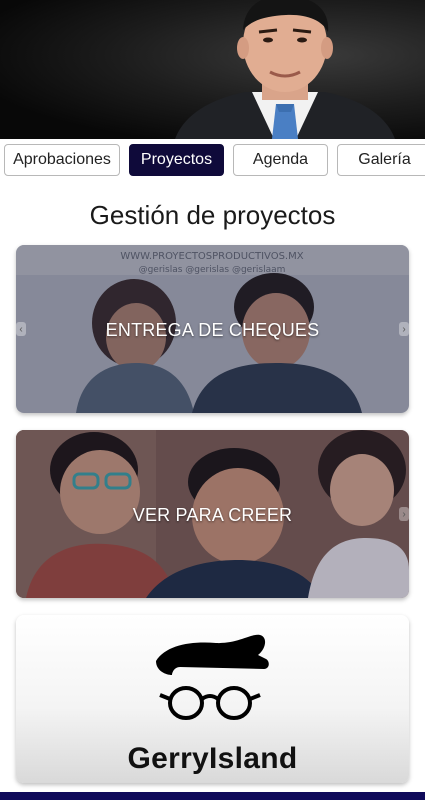 This screenshot has width=425, height=800. I want to click on tab-aprobaciones: Aprobaciones, so click(62, 160).